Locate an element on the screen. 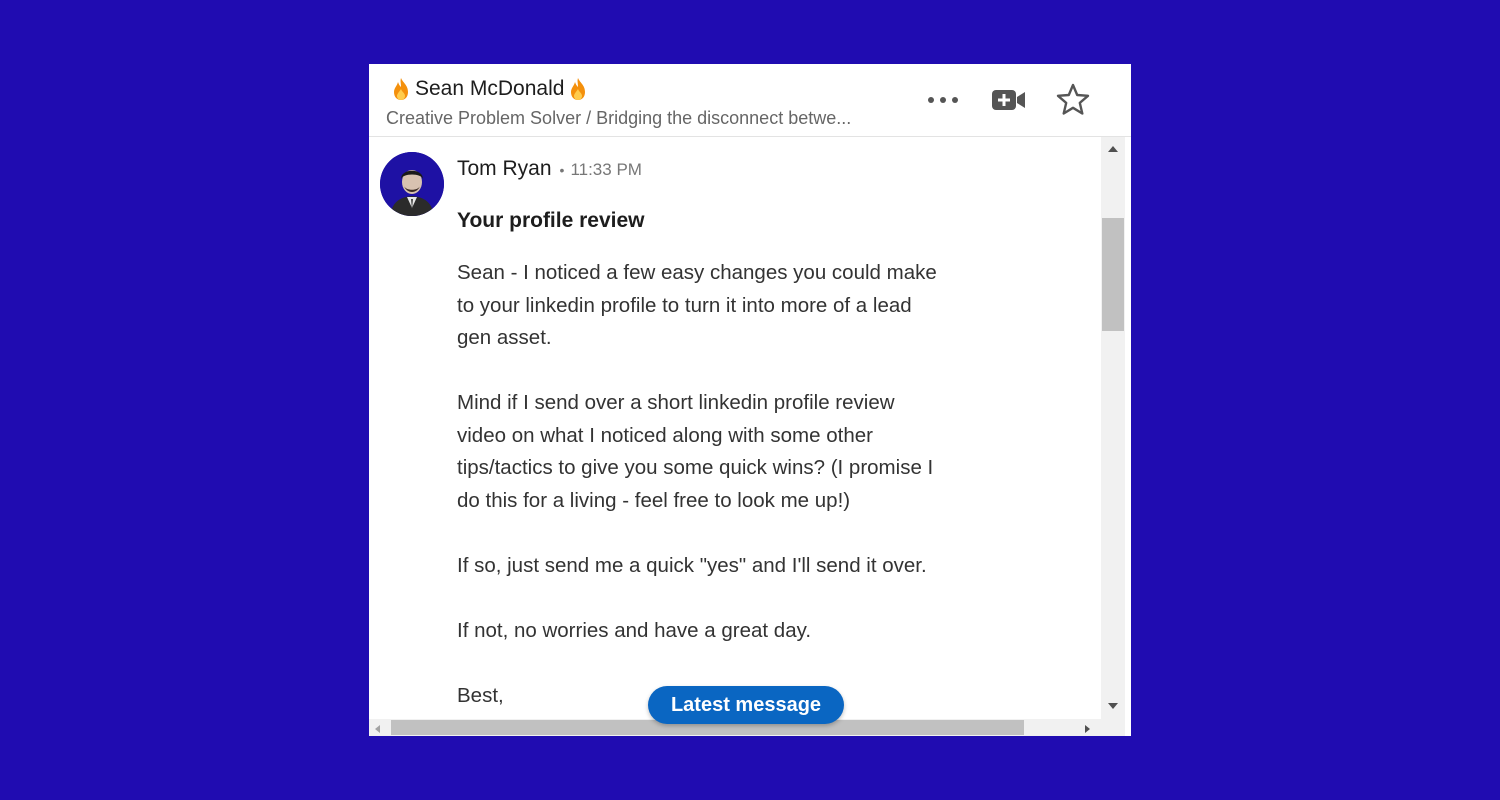 The height and width of the screenshot is (800, 1500). sender-name: Tom Ryan is located at coordinates (504, 169).